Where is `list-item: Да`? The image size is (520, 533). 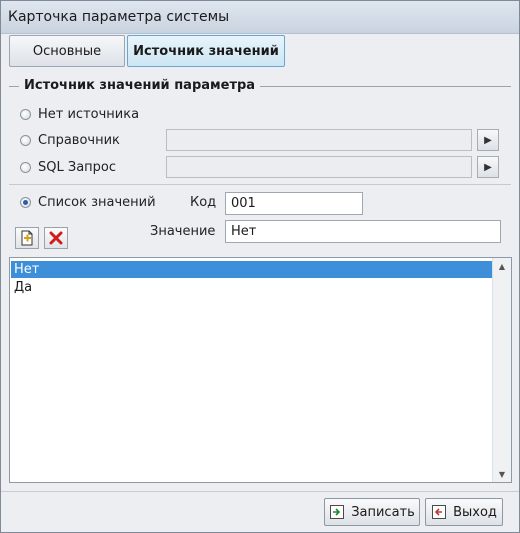 list-item: Да is located at coordinates (251, 287).